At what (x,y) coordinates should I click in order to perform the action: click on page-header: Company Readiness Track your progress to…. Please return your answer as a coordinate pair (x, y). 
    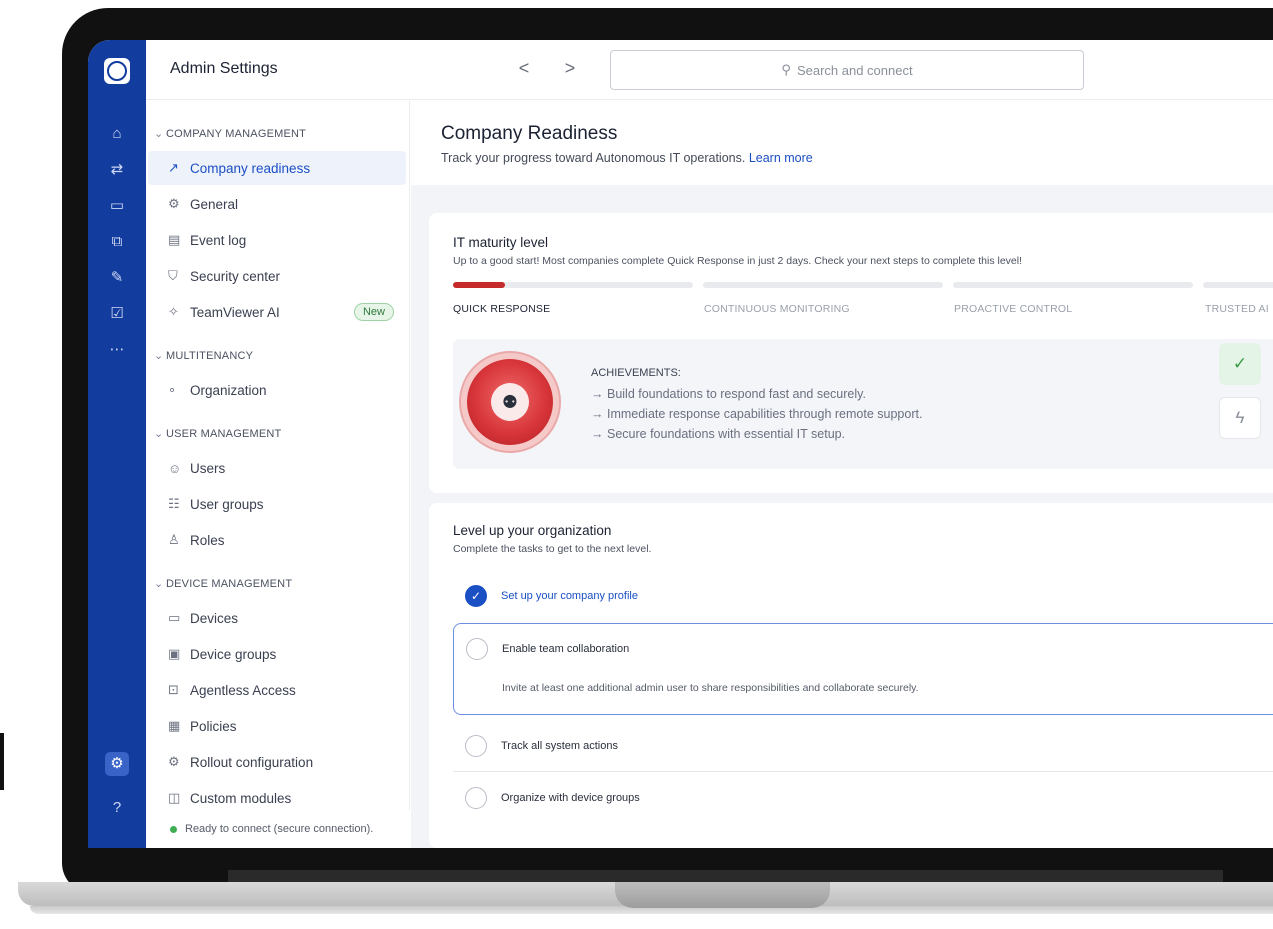
    Looking at the image, I should click on (842, 143).